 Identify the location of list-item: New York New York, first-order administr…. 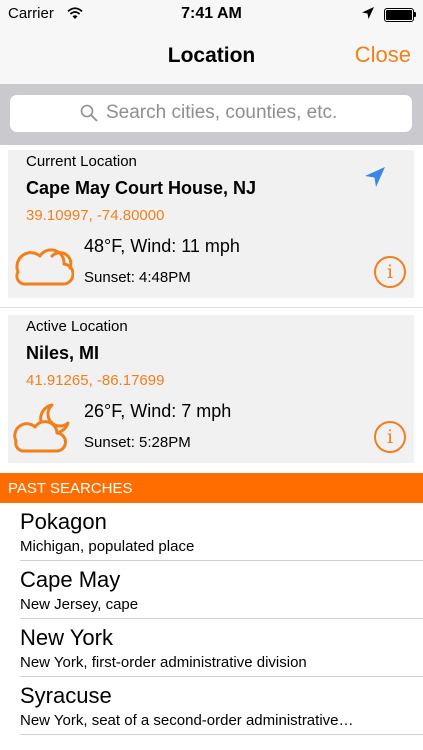
(211, 648).